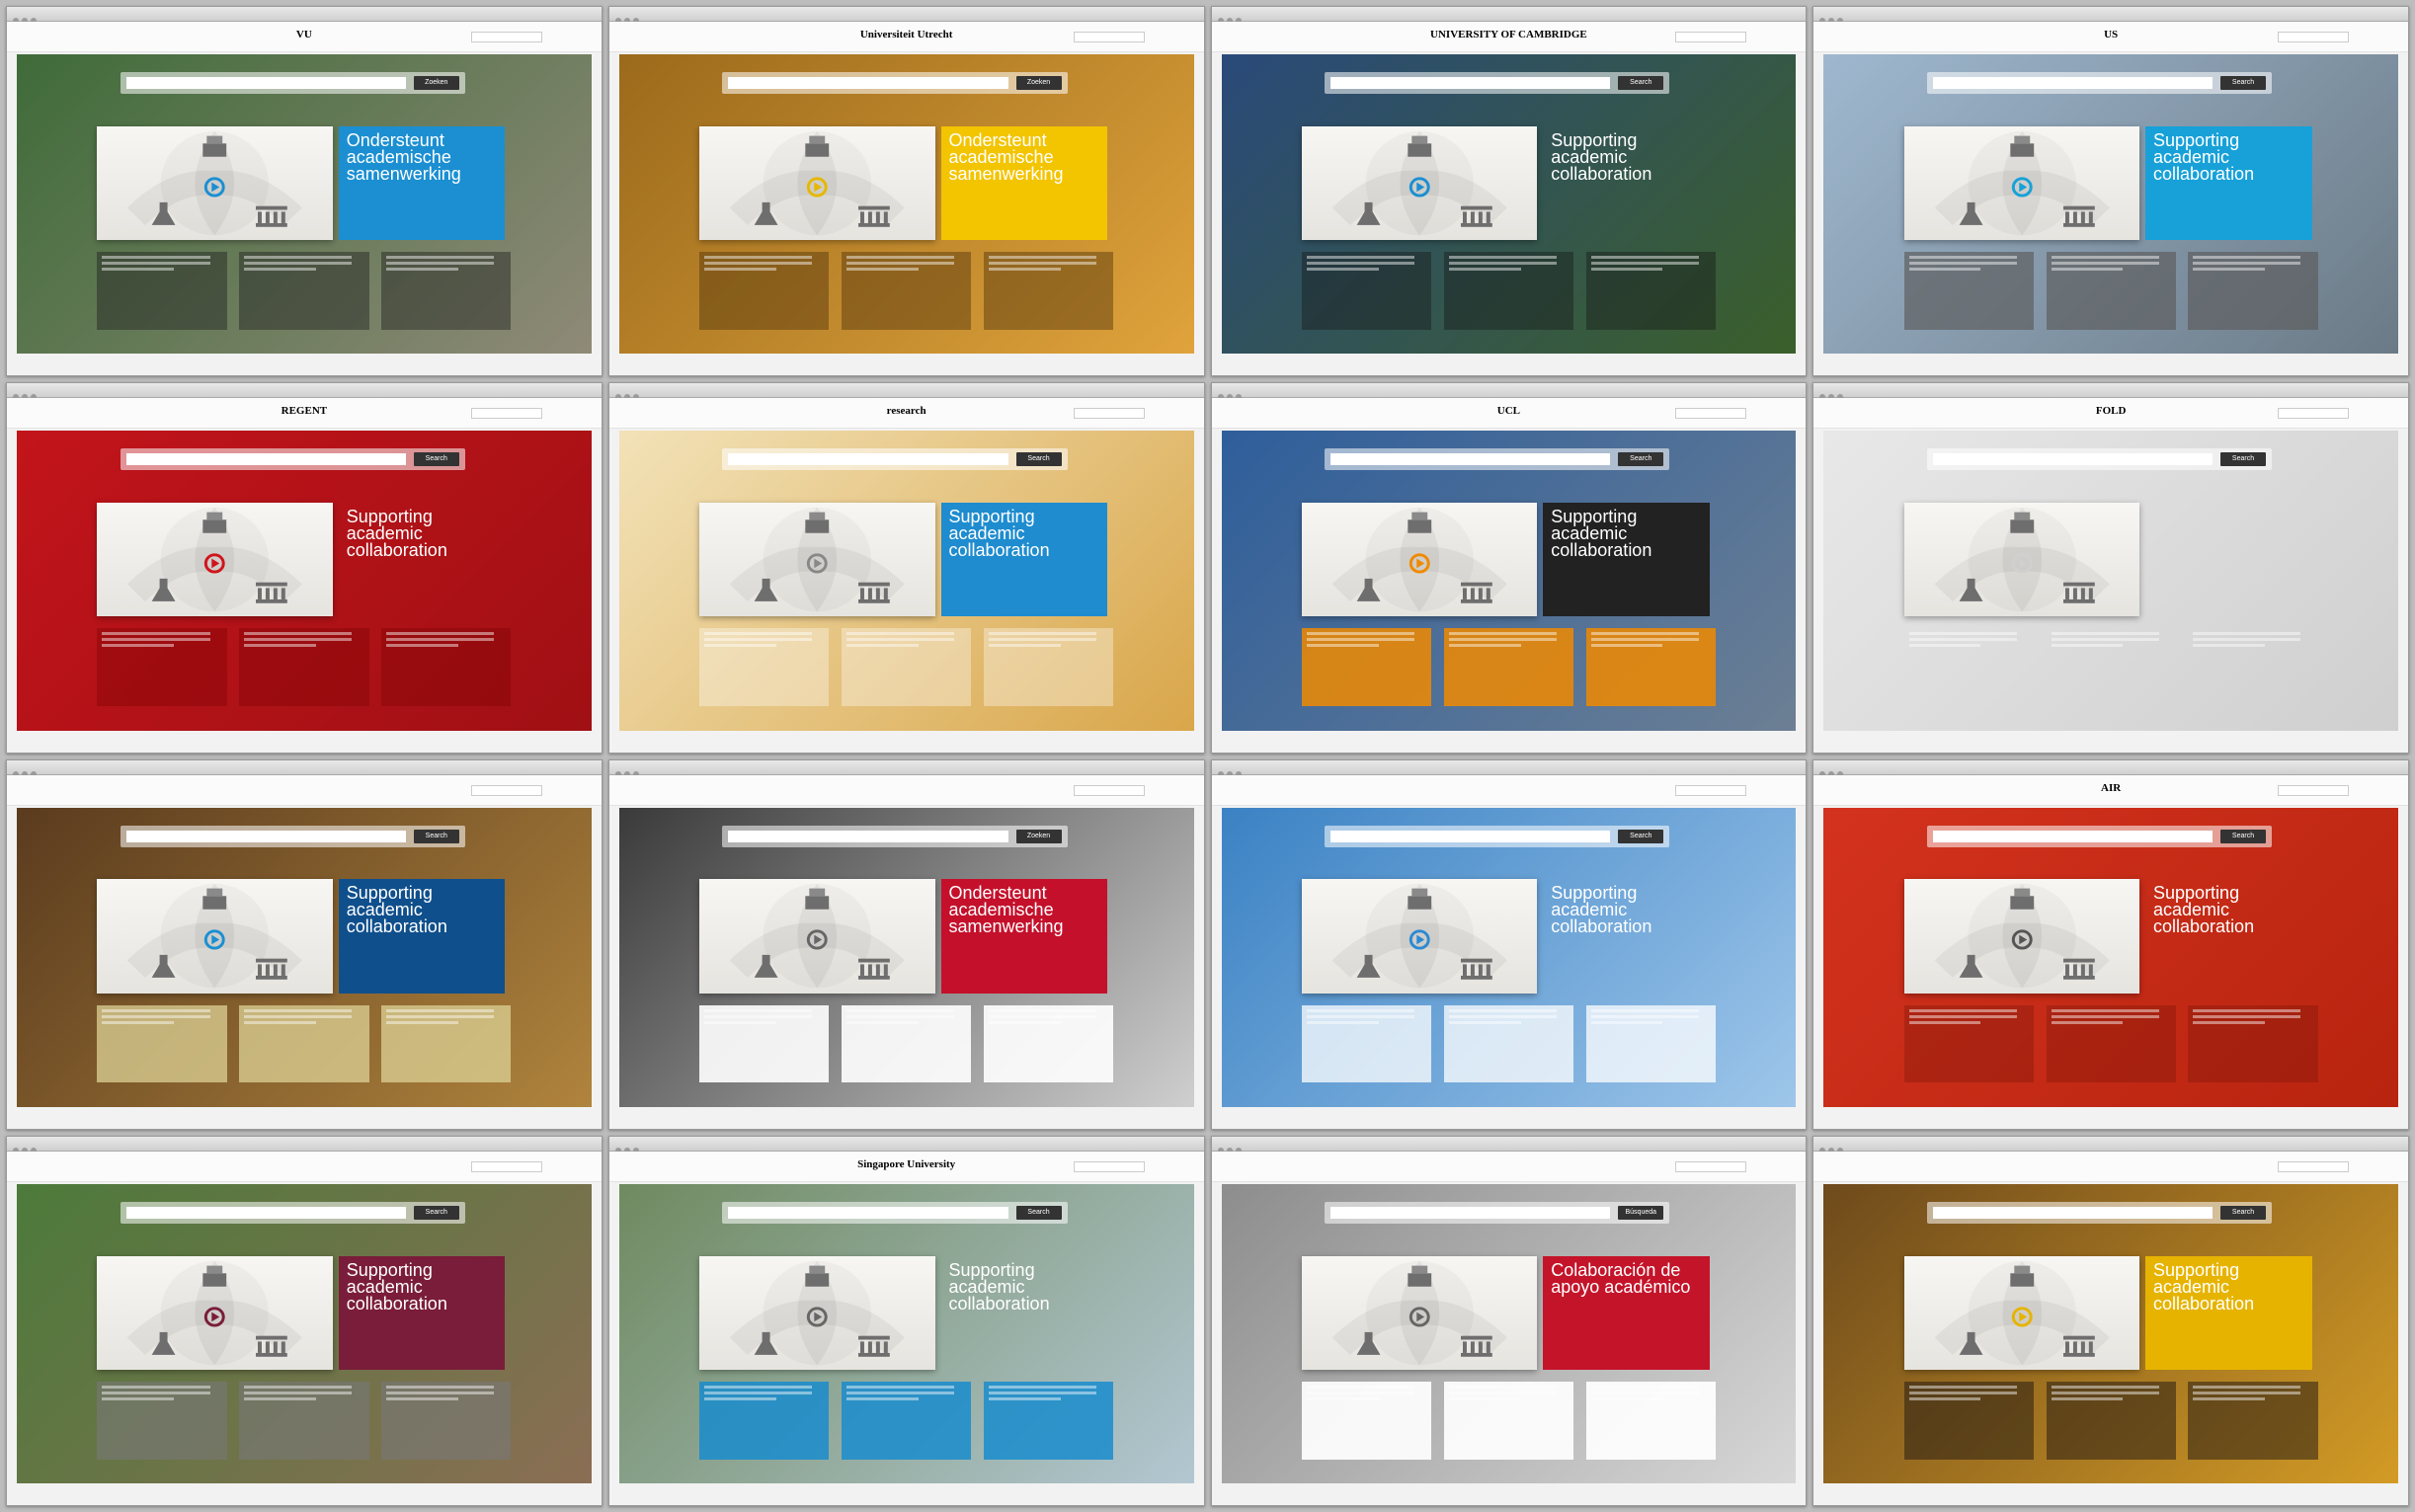  Describe the element at coordinates (2111, 411) in the screenshot. I see `site-logo: FOLD` at that location.